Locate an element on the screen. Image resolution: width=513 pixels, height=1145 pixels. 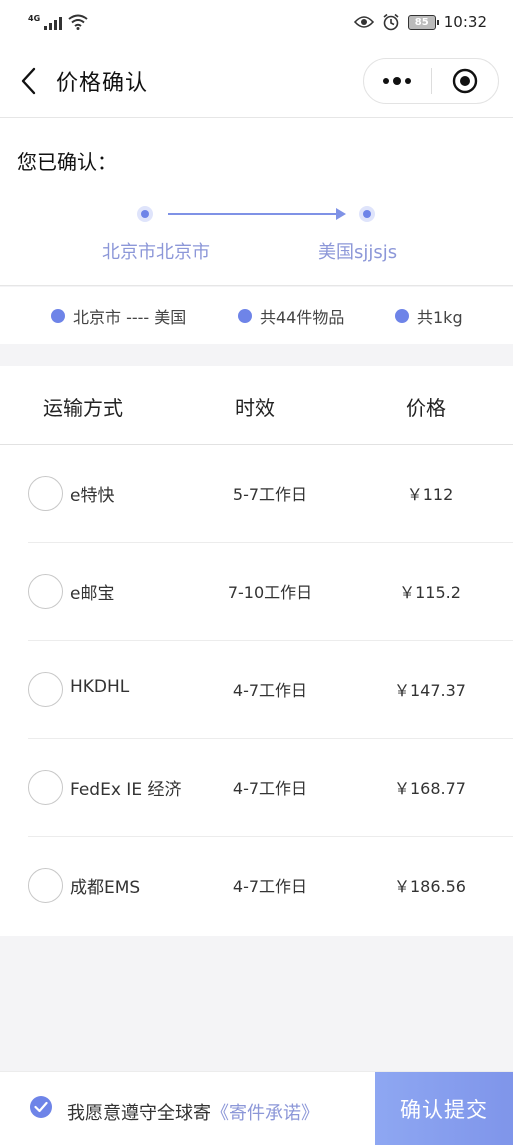
destination-city: 美国sjjsjs is located at coordinates (358, 252).